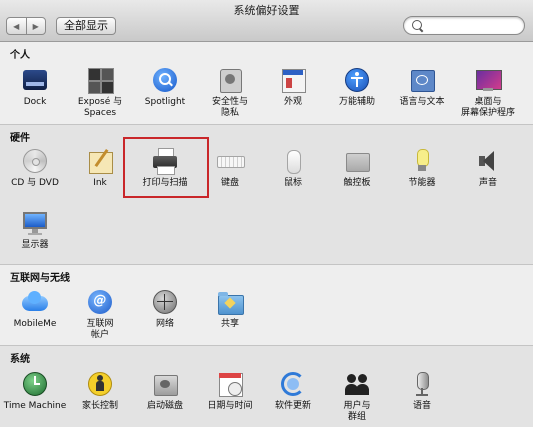 This screenshot has height=427, width=533. I want to click on pref-sharing: 共享, so click(230, 309).